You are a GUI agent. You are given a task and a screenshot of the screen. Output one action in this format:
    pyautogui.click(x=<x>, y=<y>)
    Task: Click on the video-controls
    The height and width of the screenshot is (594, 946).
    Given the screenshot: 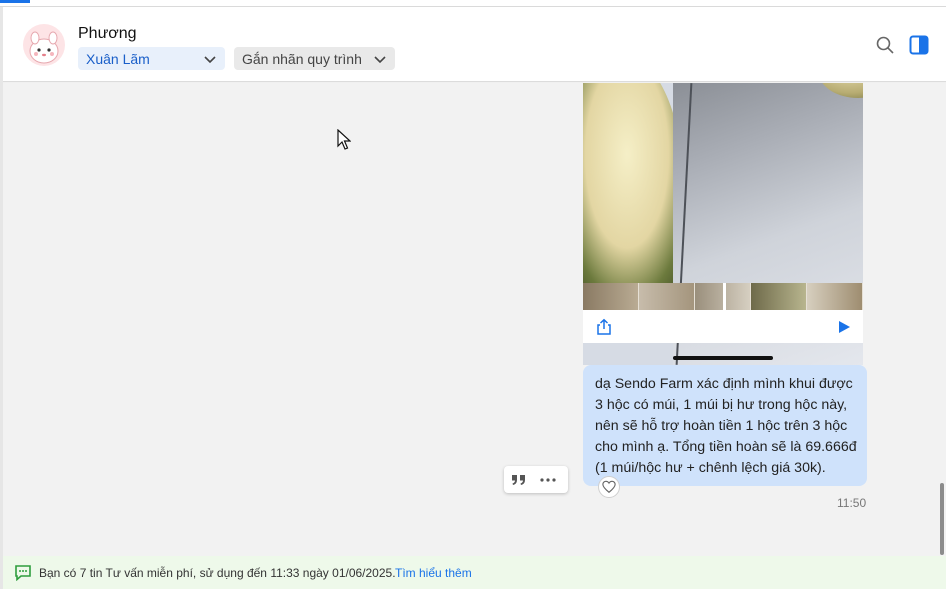 What is the action you would take?
    pyautogui.click(x=723, y=326)
    